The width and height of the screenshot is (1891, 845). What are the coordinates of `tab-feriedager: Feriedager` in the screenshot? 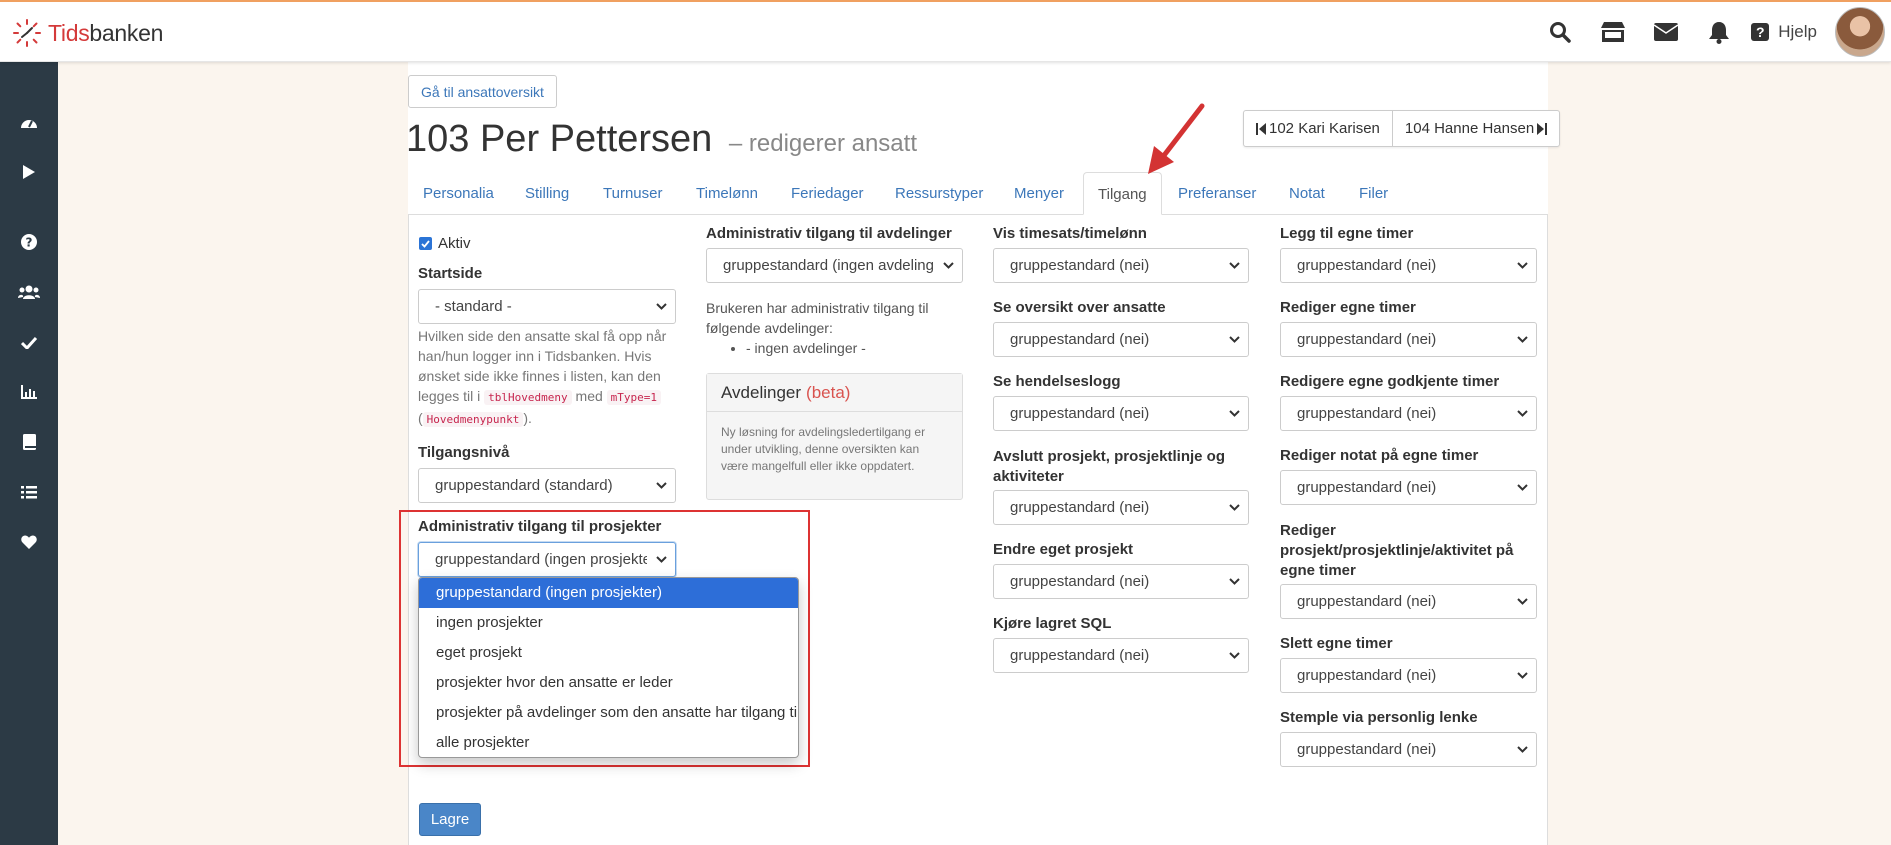 It's located at (827, 193).